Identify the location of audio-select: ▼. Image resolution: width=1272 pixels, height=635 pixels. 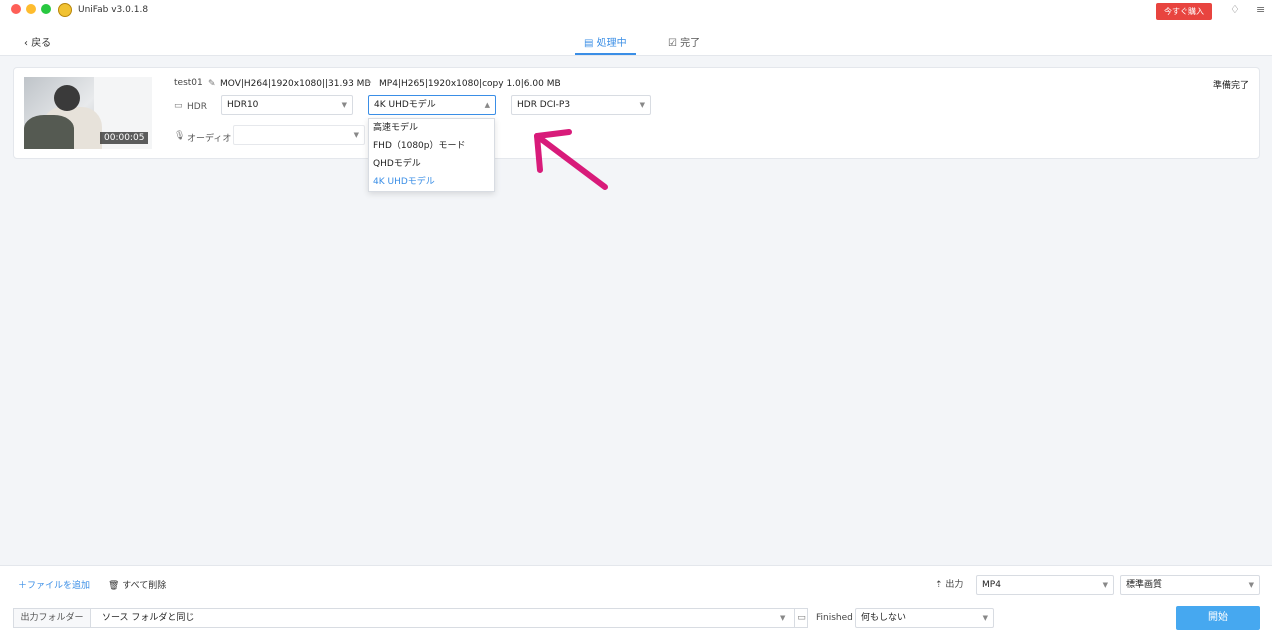
(299, 135).